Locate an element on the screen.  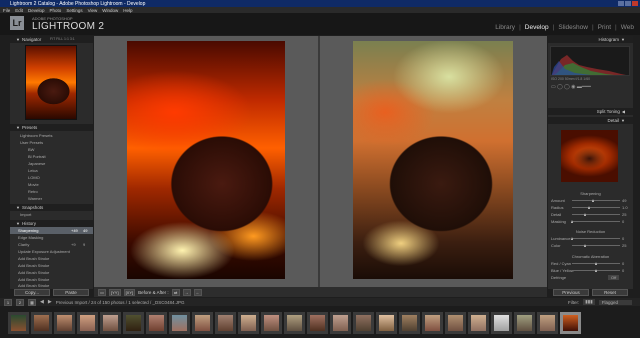
film-thumbnail-selected is located at coordinates (570, 323).